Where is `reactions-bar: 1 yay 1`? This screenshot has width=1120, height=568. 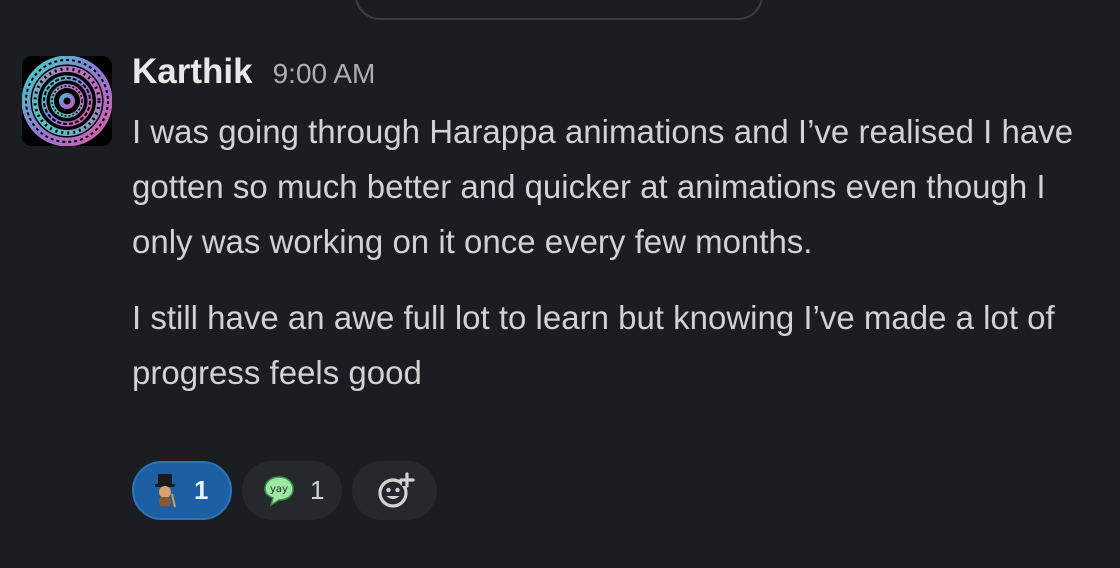
reactions-bar: 1 yay 1 is located at coordinates (284, 490).